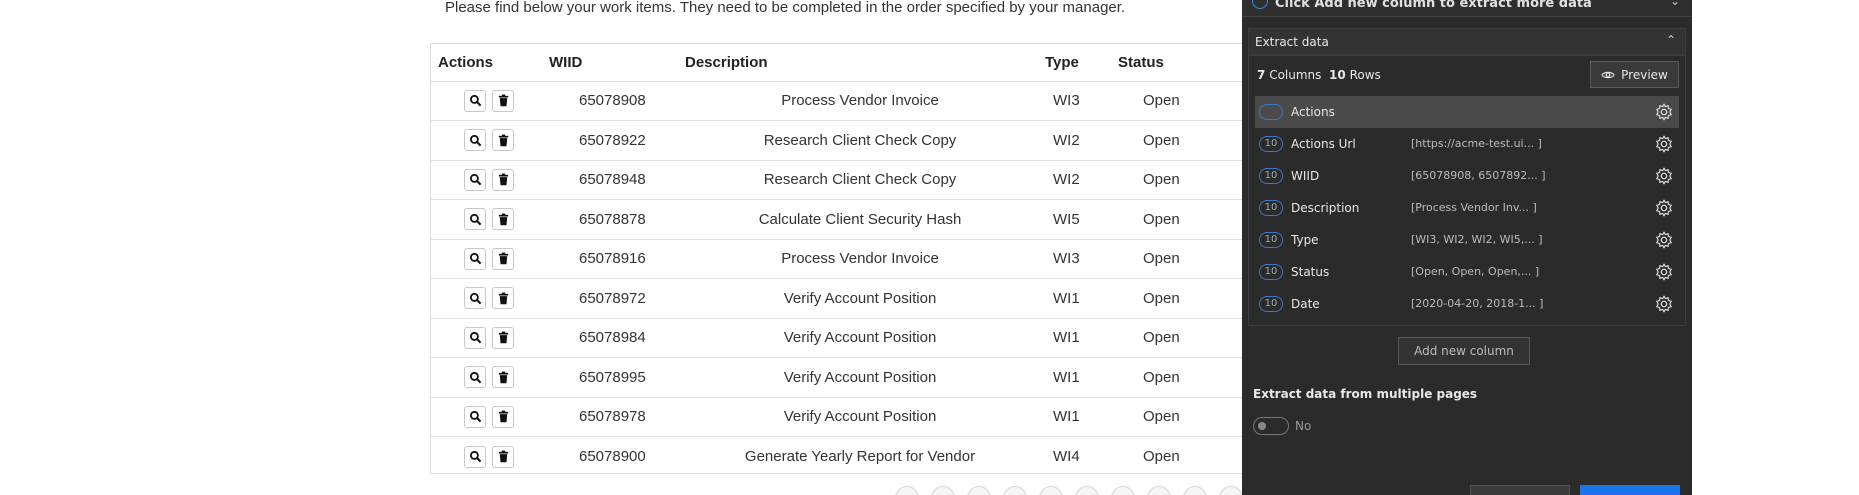 This screenshot has height=495, width=1859. What do you see at coordinates (1261, 75) in the screenshot?
I see `columns-count: 7` at bounding box center [1261, 75].